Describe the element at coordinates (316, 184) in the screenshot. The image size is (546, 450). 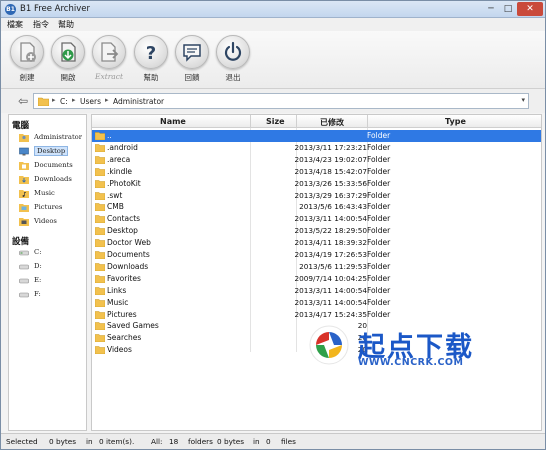
I see `table-row: .PhotoKit 2013/3/26 15:33:56 Folder` at that location.